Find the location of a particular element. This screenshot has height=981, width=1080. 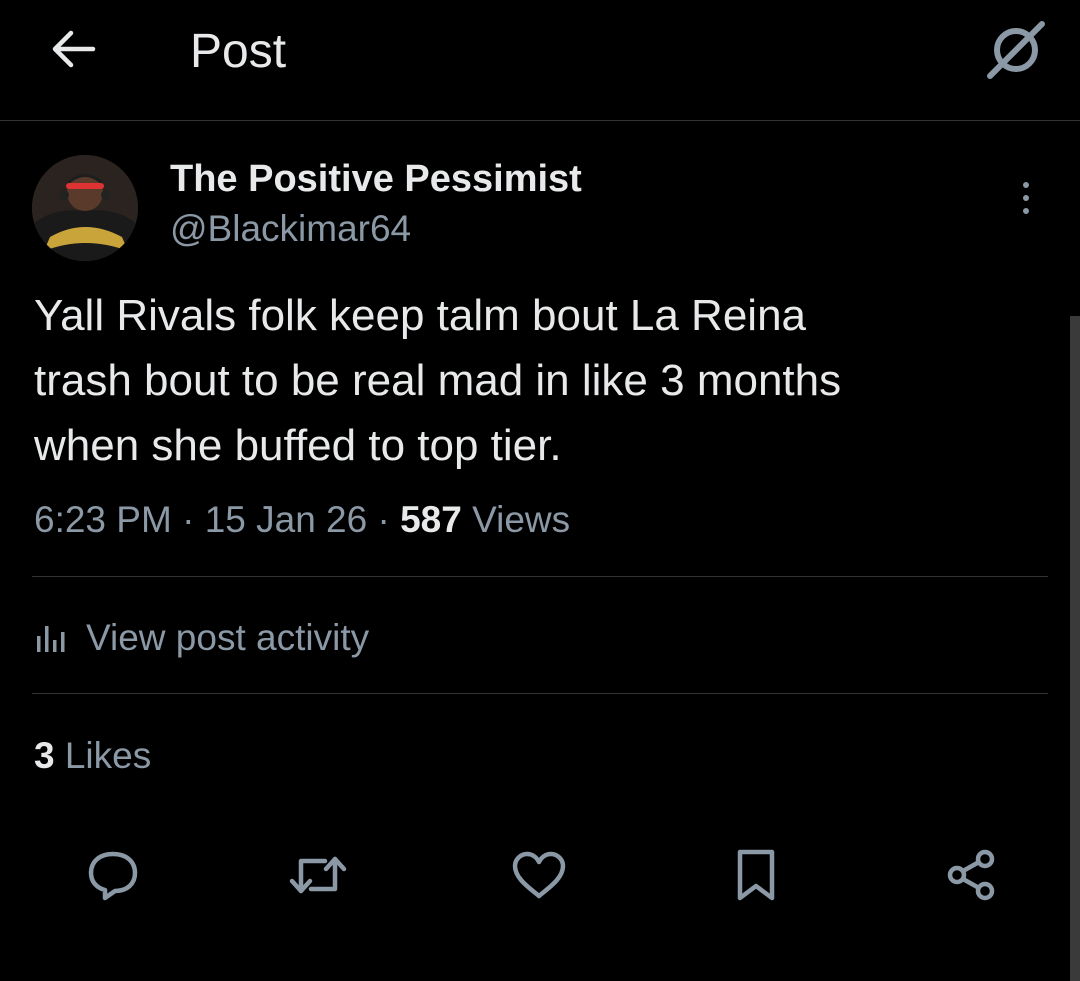

scrollbar is located at coordinates (1075, 648).